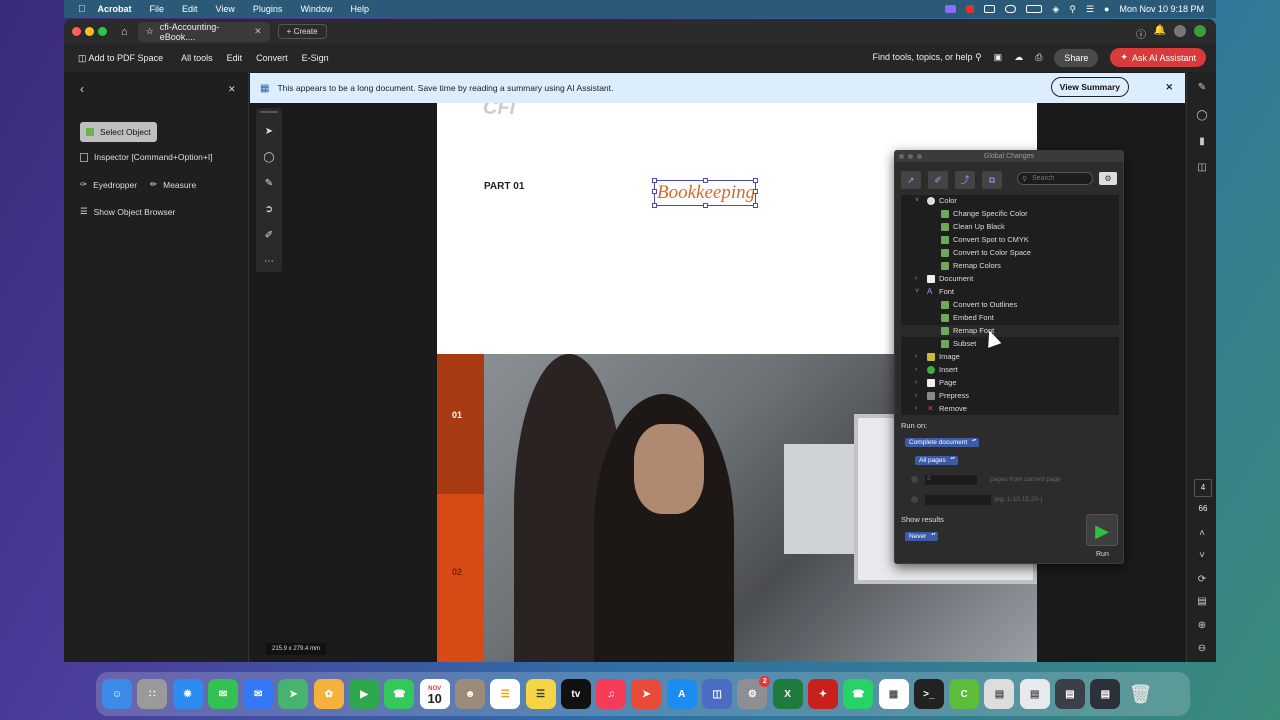 This screenshot has width=1280, height=720. What do you see at coordinates (190, 9) in the screenshot?
I see `menu-edit: Edit` at bounding box center [190, 9].